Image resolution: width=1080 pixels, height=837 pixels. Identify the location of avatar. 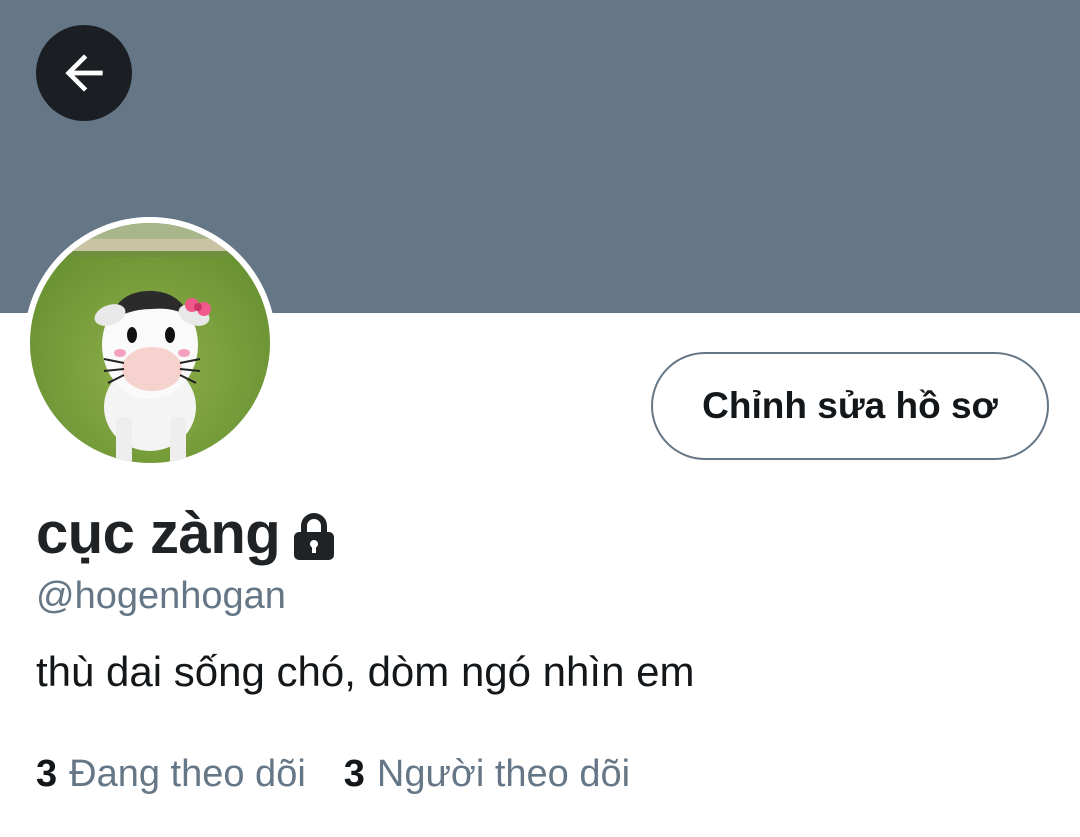
(150, 343).